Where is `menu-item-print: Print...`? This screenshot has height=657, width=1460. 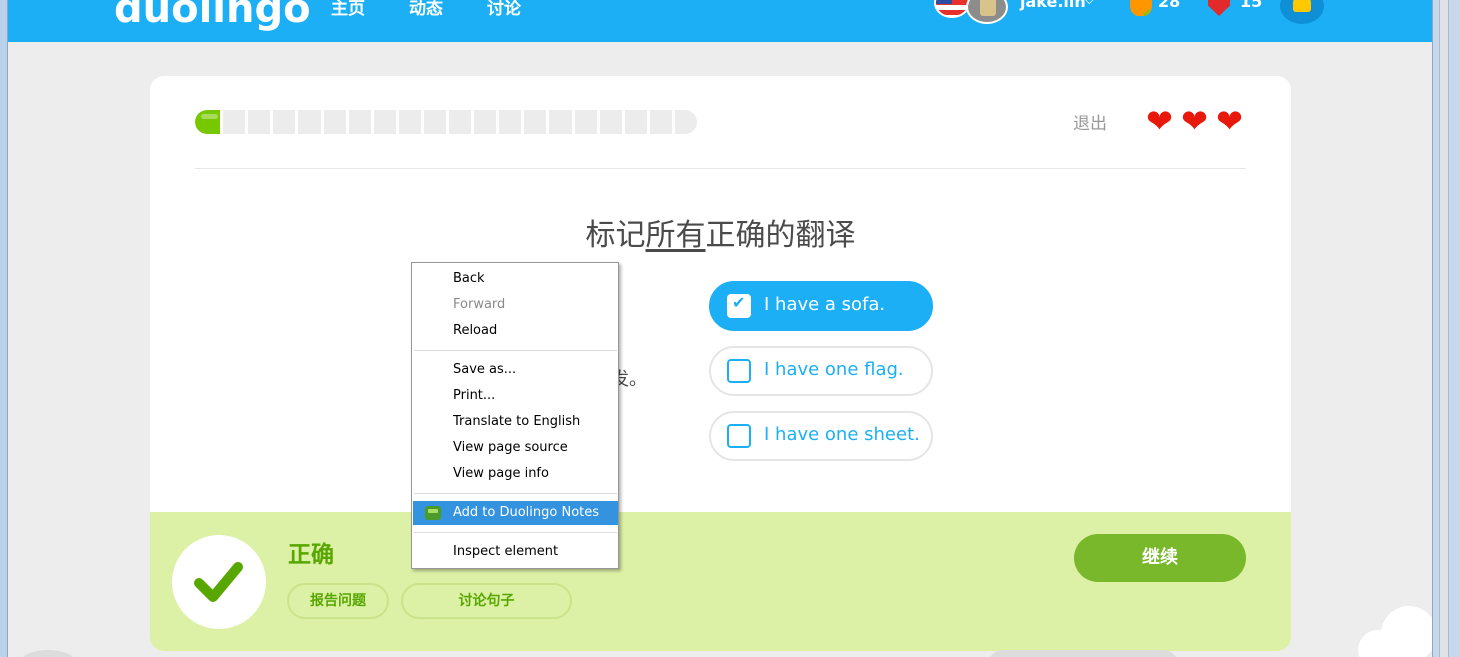
menu-item-print: Print... is located at coordinates (515, 396).